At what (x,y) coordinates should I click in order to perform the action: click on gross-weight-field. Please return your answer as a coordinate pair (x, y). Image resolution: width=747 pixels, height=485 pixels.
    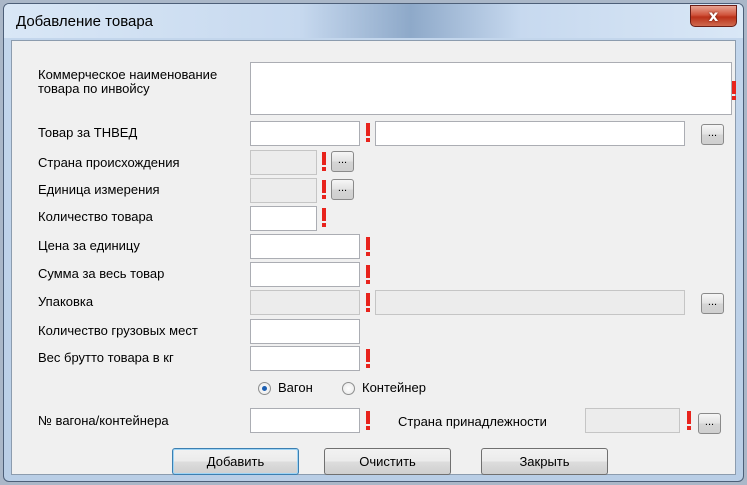
    Looking at the image, I should click on (305, 358).